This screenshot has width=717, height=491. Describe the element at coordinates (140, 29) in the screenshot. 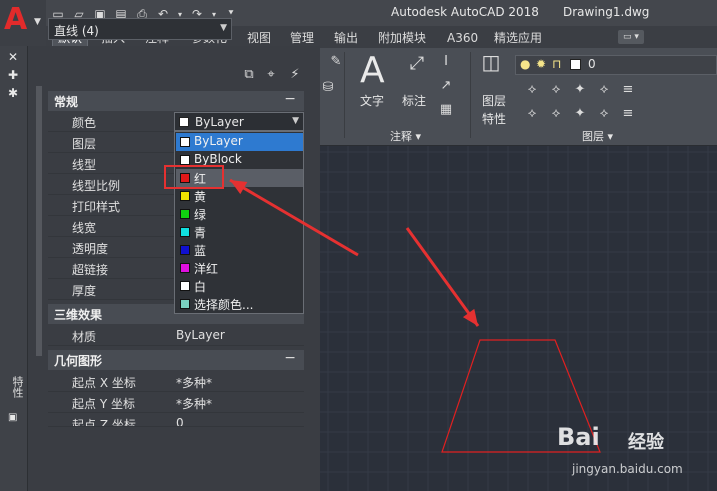

I see `object-type-select: 直线 (4) ▼` at that location.